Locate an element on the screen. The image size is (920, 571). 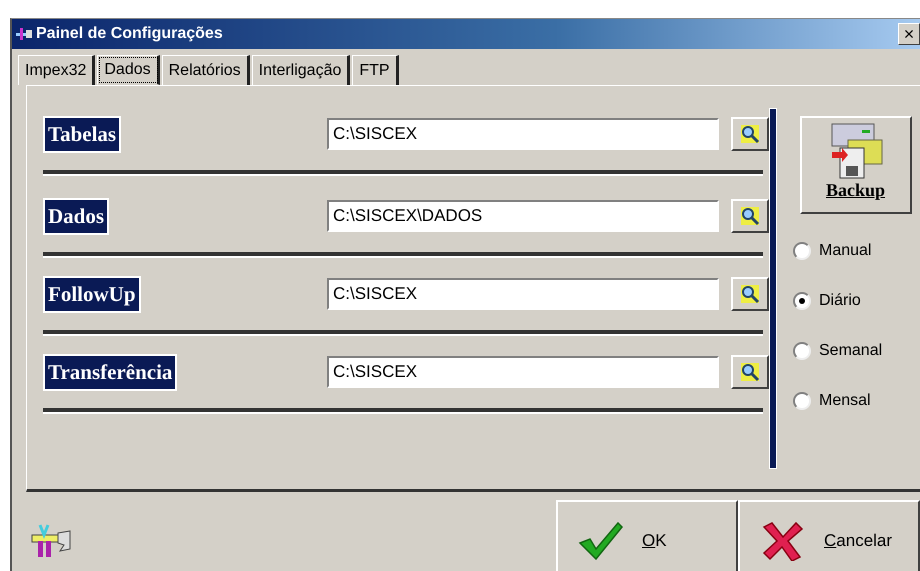
tab: Interligação is located at coordinates (301, 70).